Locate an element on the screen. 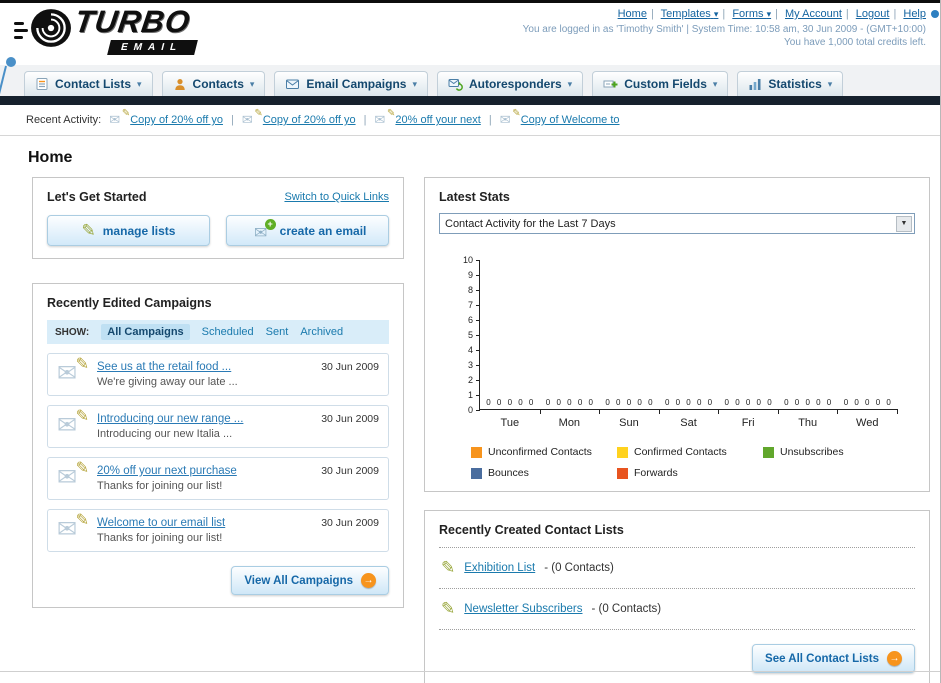  y-axis-tick-label: 9 is located at coordinates (470, 275).